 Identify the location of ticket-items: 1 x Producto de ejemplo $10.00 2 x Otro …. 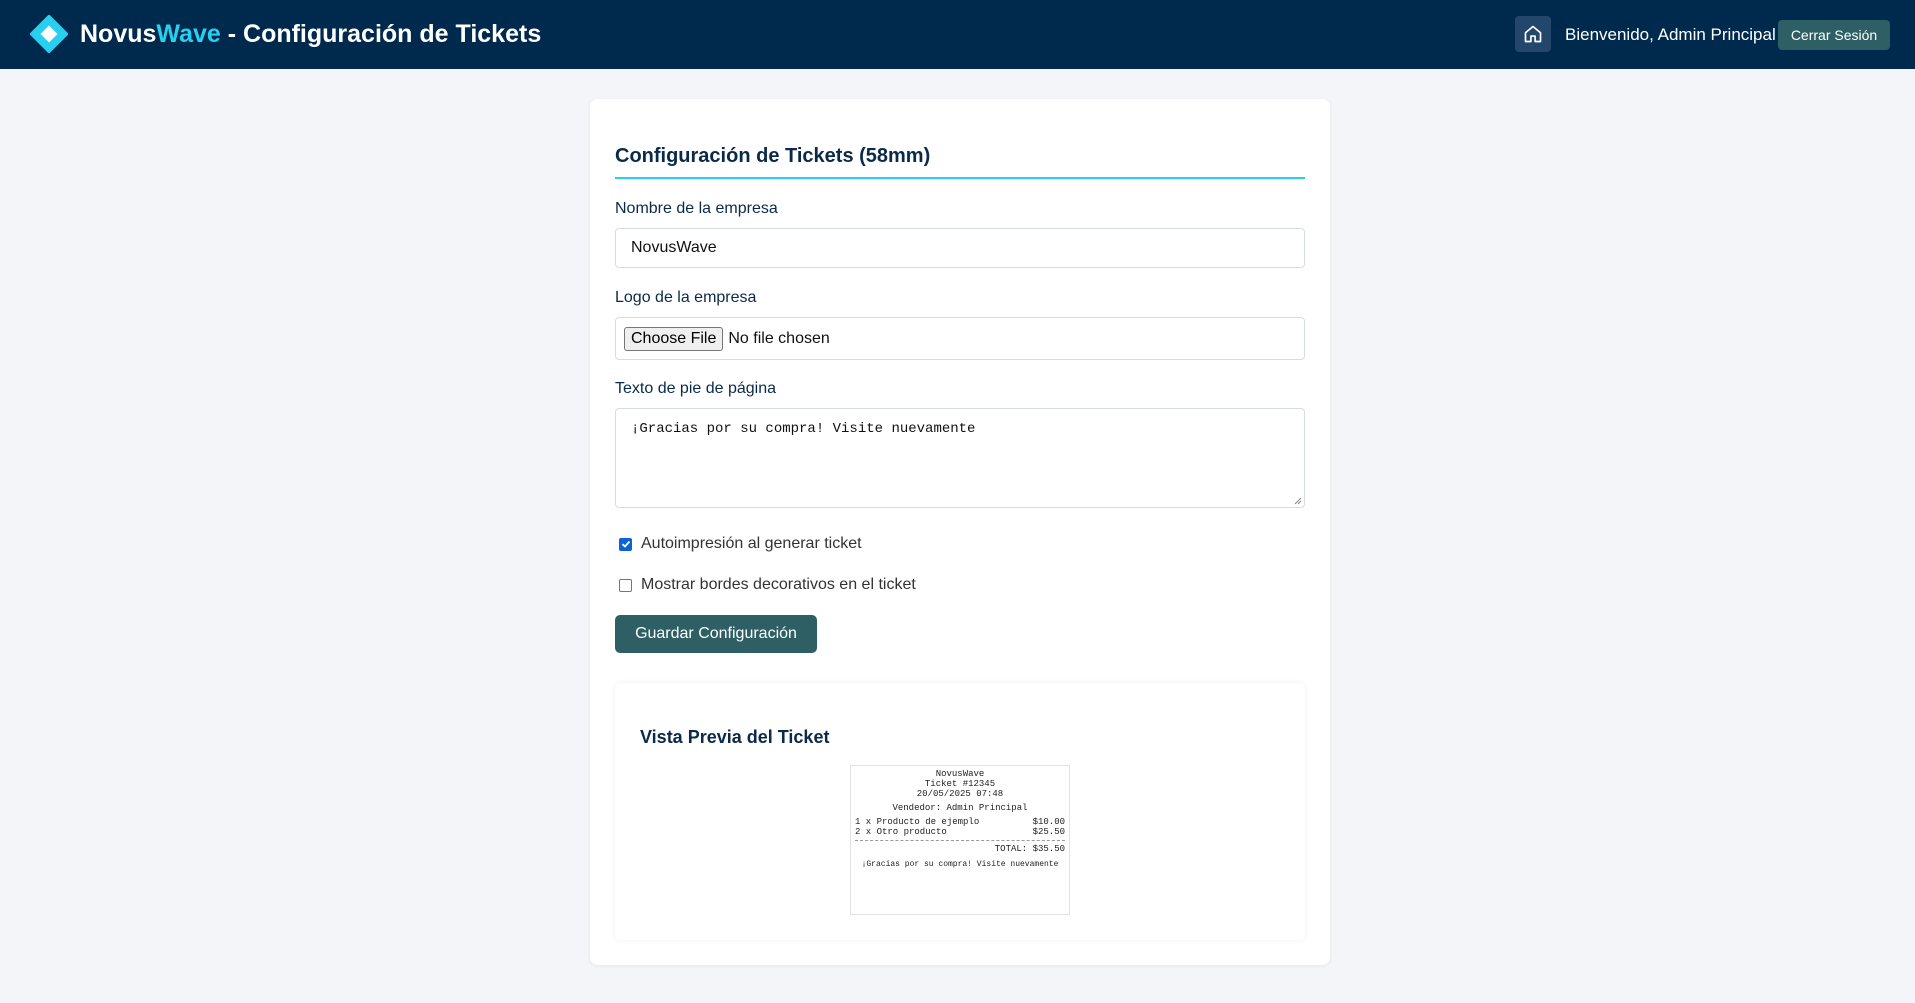
(960, 827).